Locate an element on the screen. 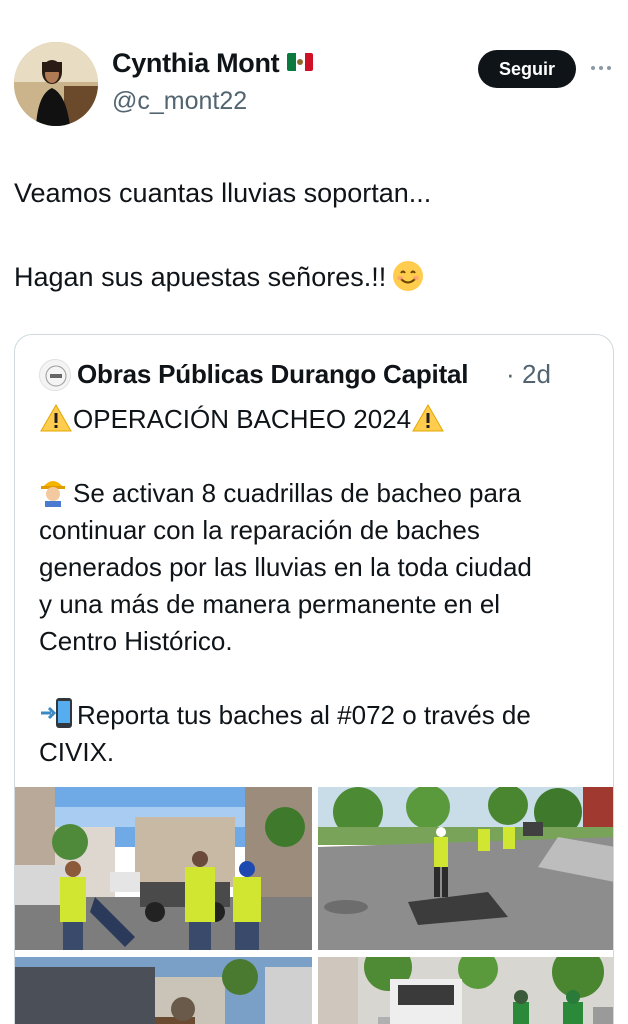 Image resolution: width=628 pixels, height=1024 pixels. quoted-report-line: CIVIX. is located at coordinates (77, 752).